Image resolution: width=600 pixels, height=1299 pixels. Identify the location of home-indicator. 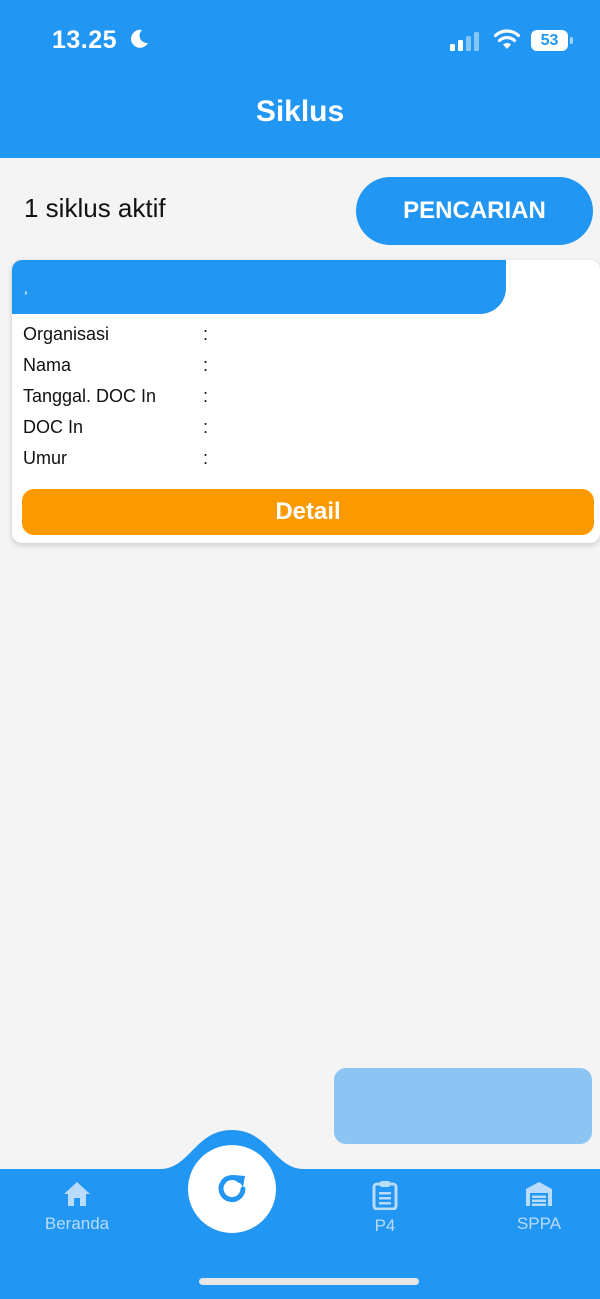
(309, 1281).